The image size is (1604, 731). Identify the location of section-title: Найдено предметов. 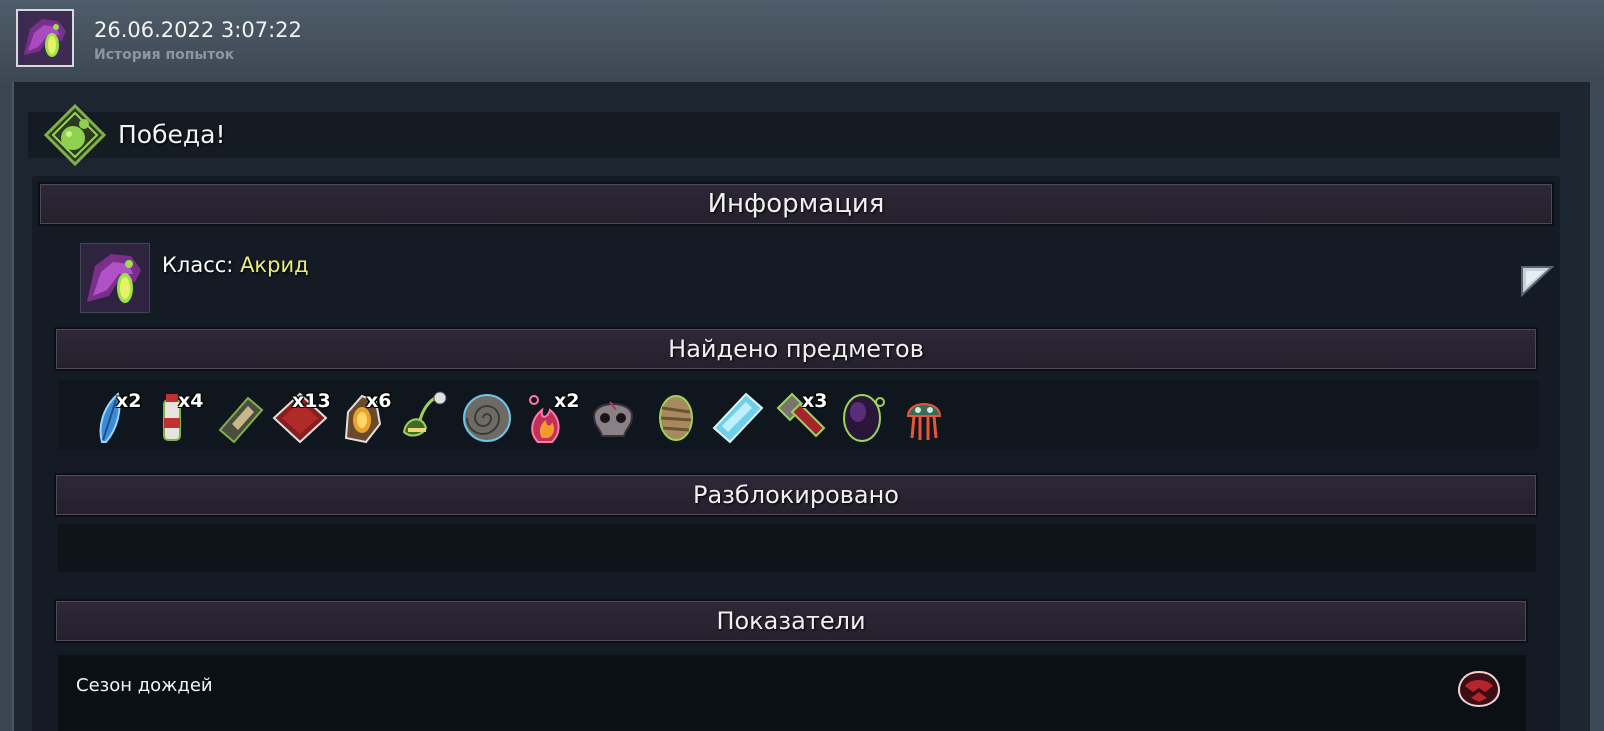
(796, 349).